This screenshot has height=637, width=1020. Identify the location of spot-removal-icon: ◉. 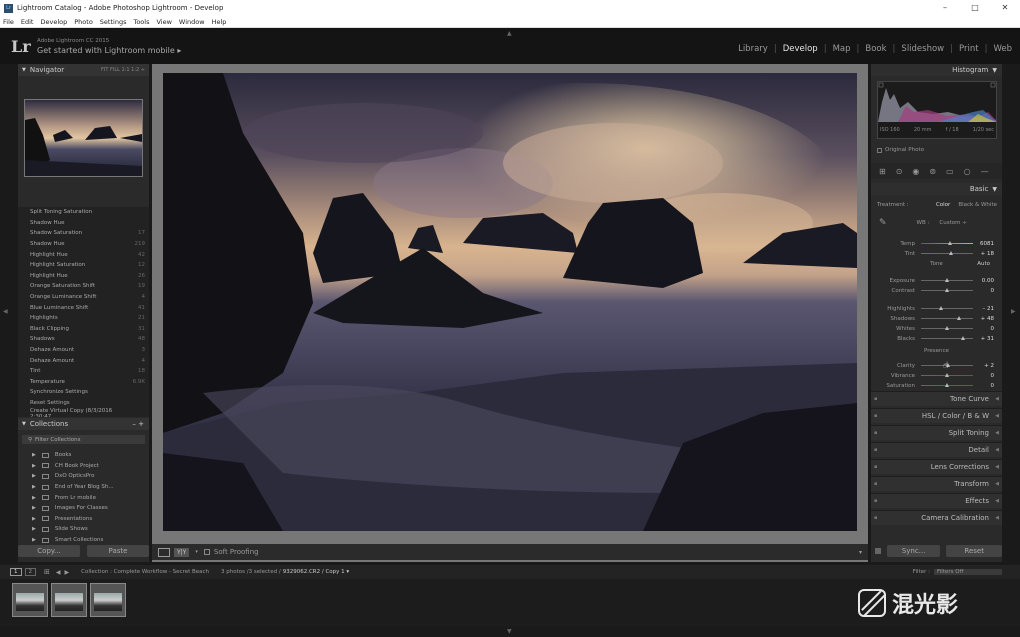
(915, 171).